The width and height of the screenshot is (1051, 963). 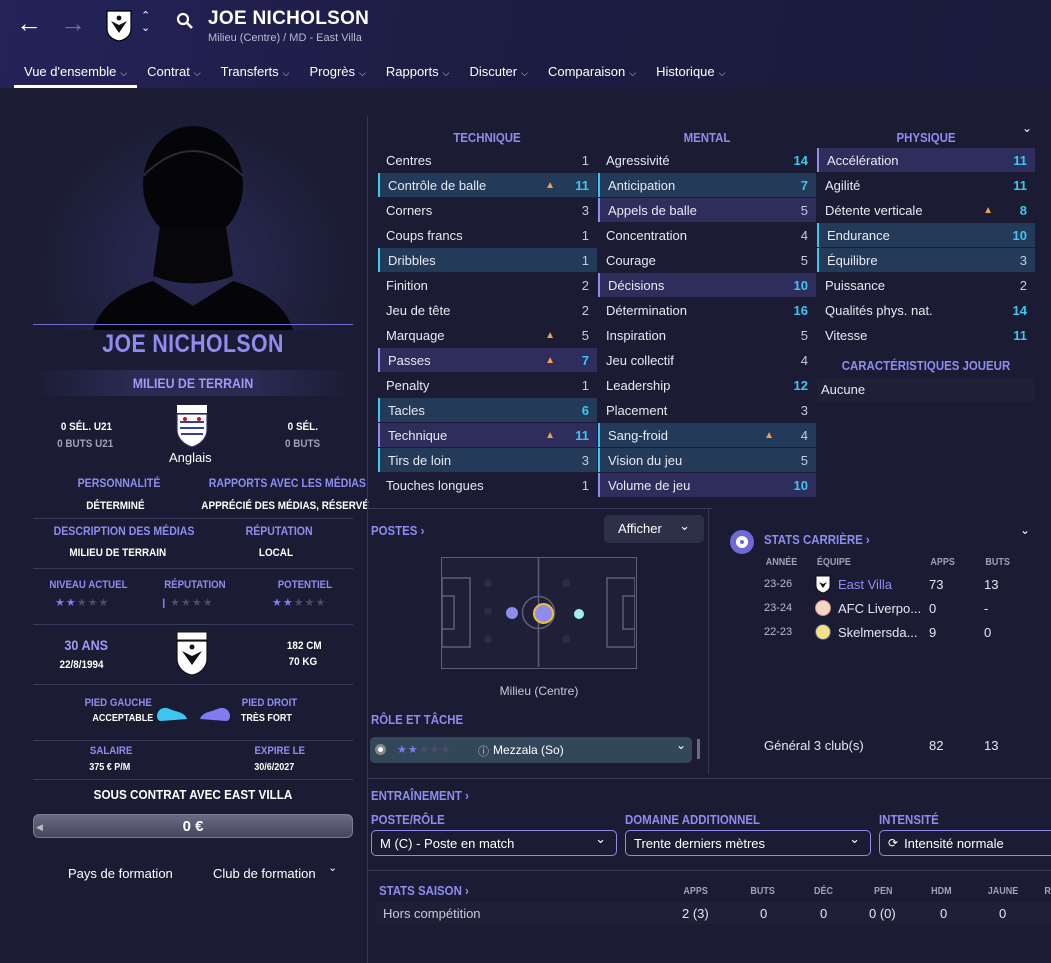 What do you see at coordinates (936, 745) in the screenshot?
I see `career-total-apps: 82` at bounding box center [936, 745].